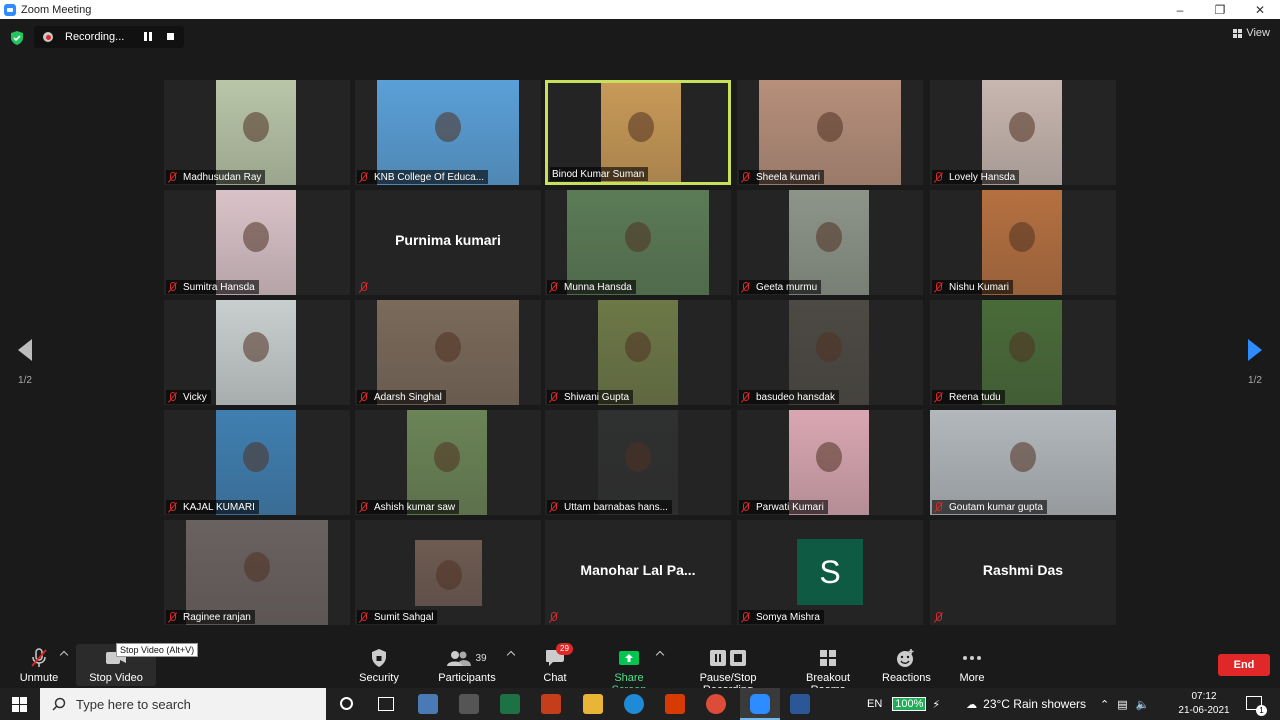 This screenshot has width=1280, height=720. I want to click on zoom-taskbar-button, so click(760, 704).